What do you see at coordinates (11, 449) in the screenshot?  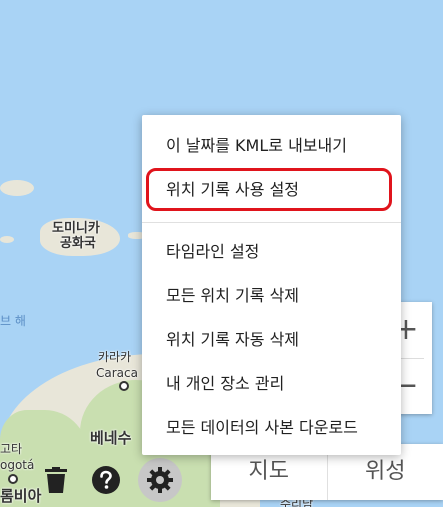 I see `label-bogota-ko: 고타` at bounding box center [11, 449].